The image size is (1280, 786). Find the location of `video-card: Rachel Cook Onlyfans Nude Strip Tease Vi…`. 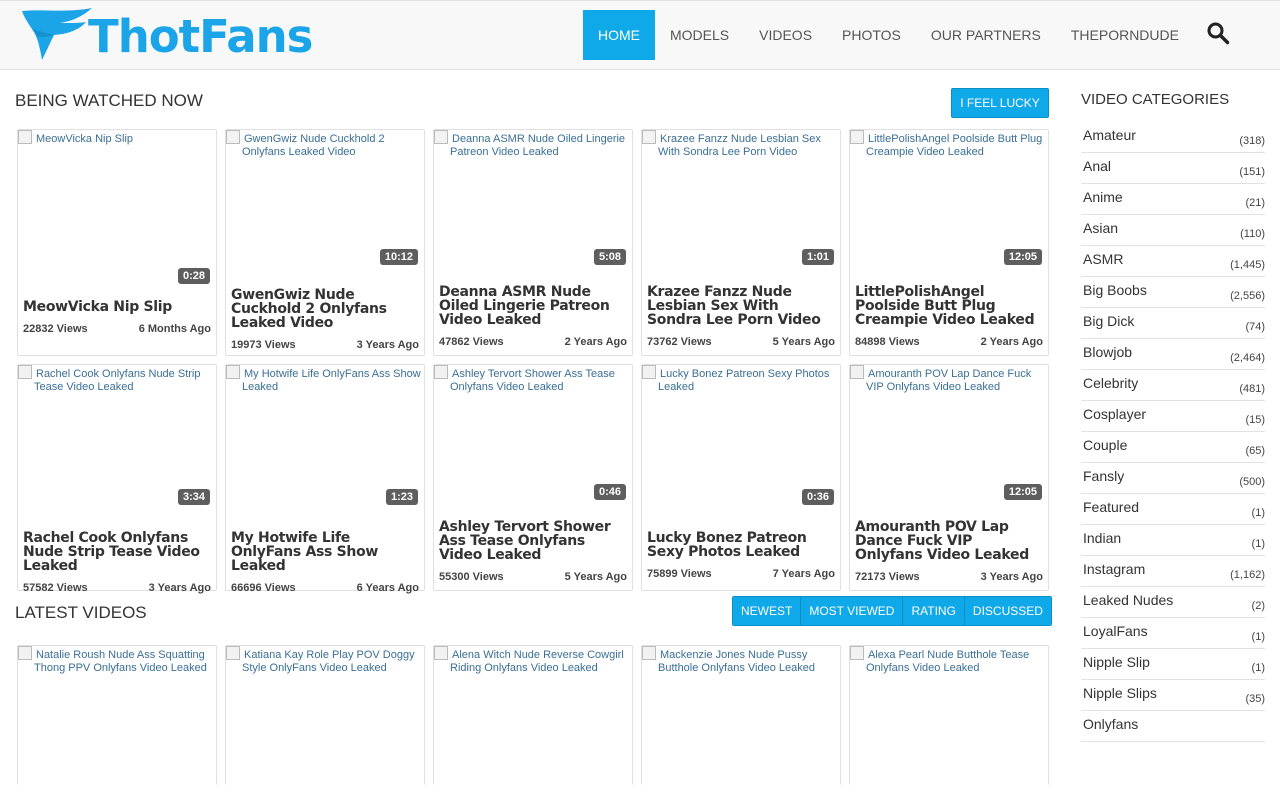

video-card: Rachel Cook Onlyfans Nude Strip Tease Vi… is located at coordinates (117, 479).